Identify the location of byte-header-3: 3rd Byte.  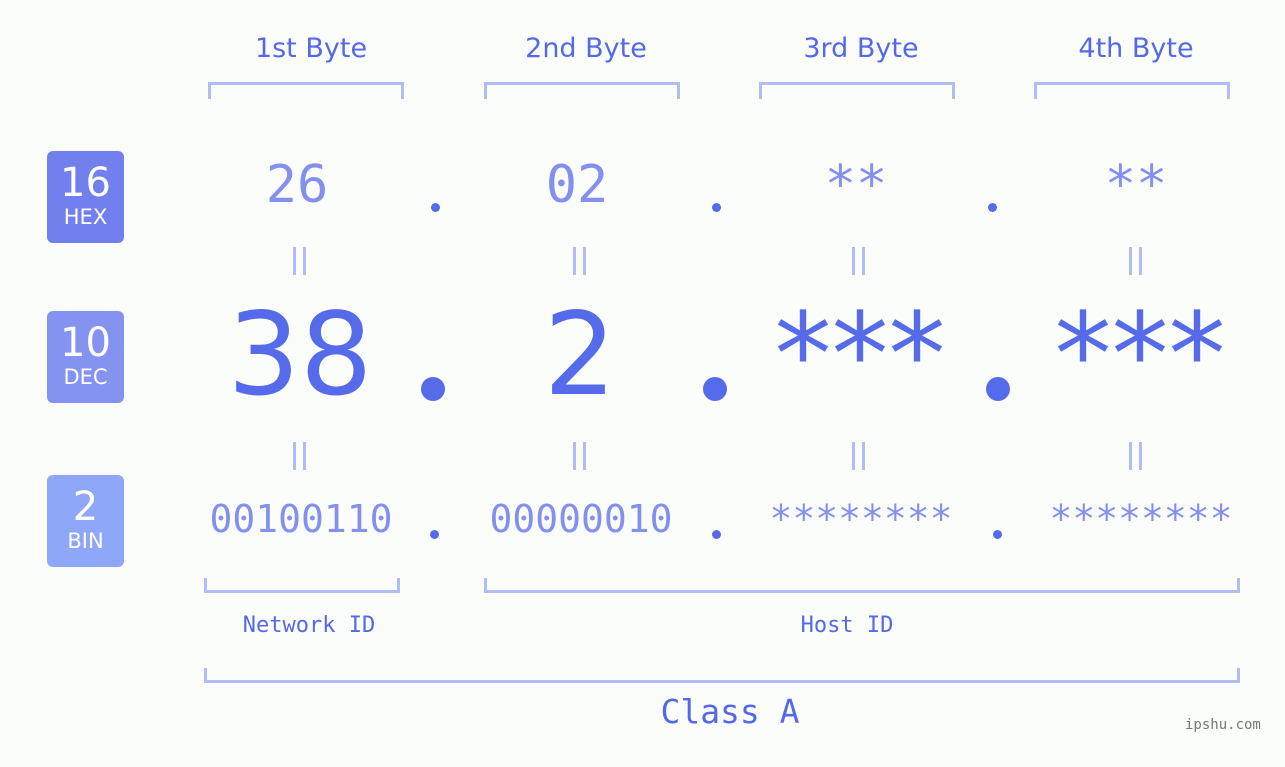
(861, 48).